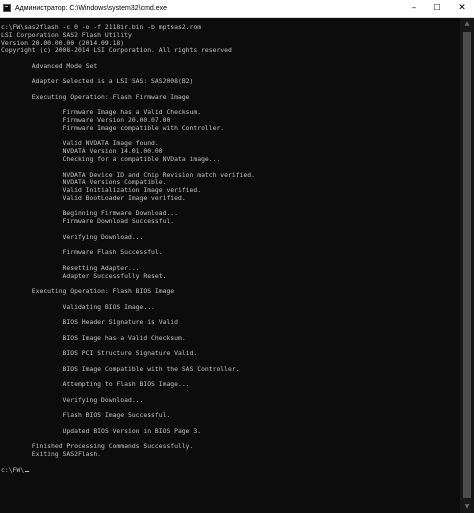 This screenshot has height=513, width=474. I want to click on console-line: BIOS Image has a Valid Checksum., so click(93, 337).